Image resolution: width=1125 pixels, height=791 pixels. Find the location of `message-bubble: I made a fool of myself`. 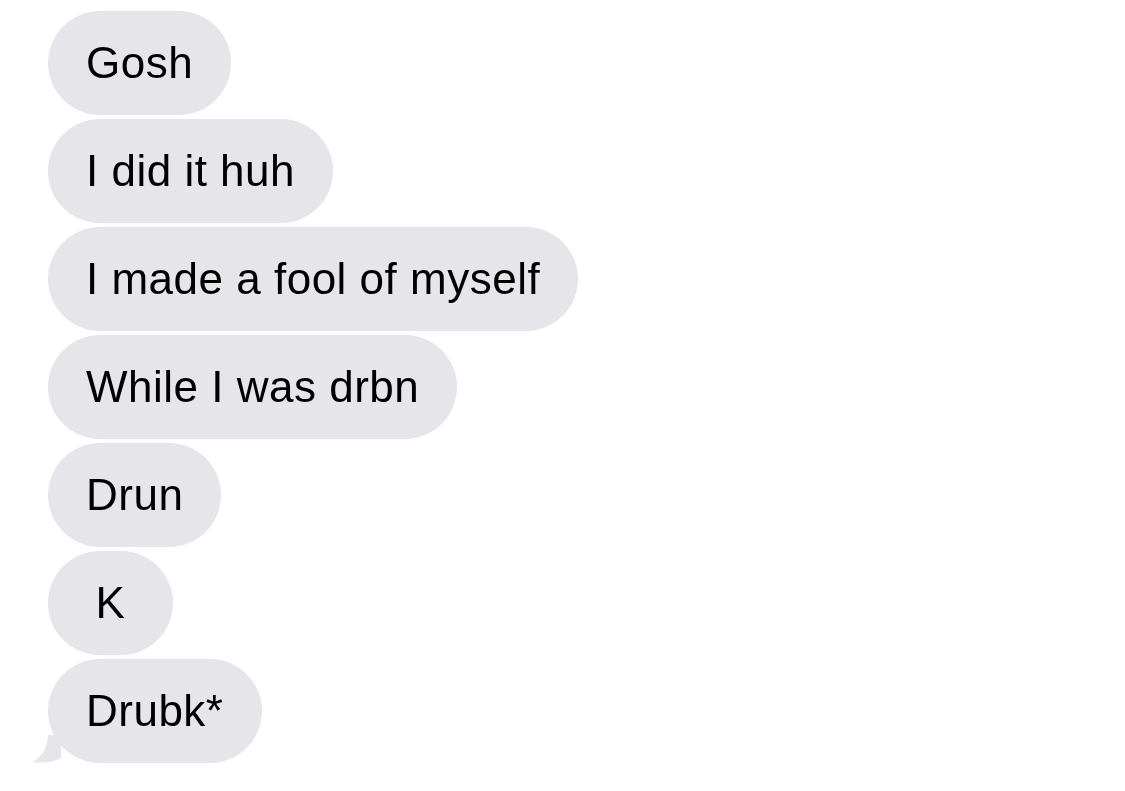

message-bubble: I made a fool of myself is located at coordinates (313, 279).